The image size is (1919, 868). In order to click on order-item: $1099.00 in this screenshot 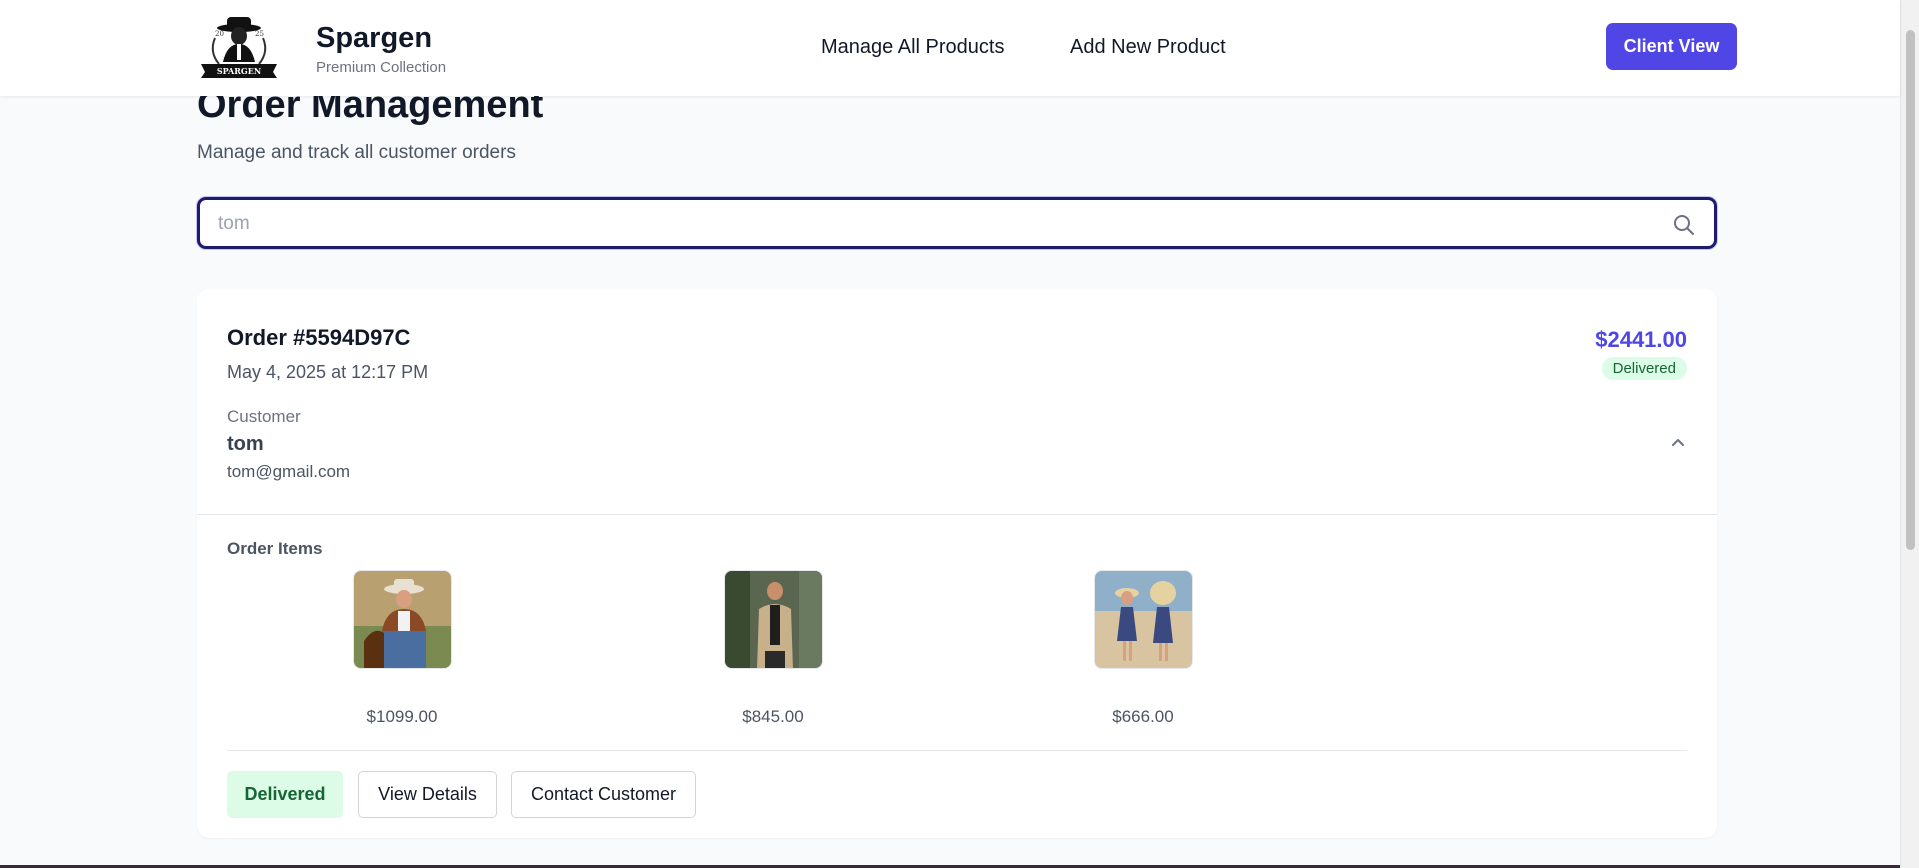, I will do `click(402, 648)`.